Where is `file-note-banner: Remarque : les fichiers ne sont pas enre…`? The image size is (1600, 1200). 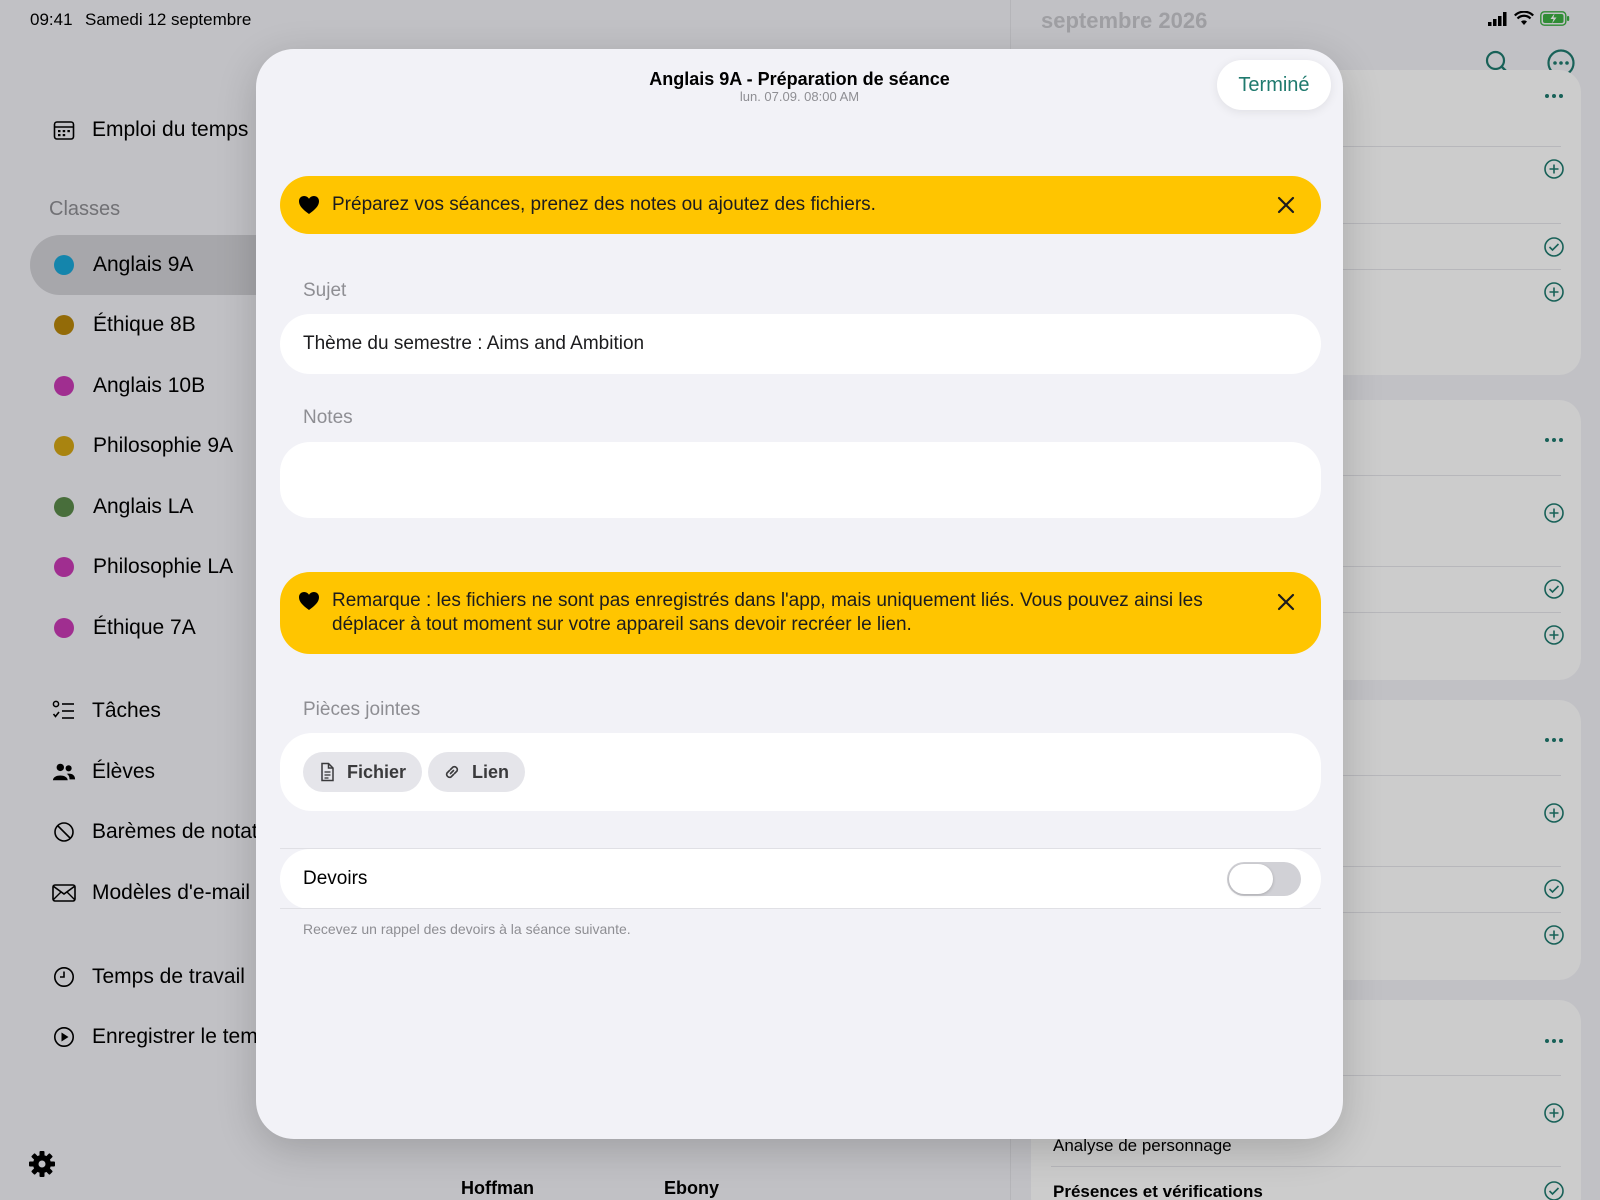 file-note-banner: Remarque : les fichiers ne sont pas enre… is located at coordinates (800, 613).